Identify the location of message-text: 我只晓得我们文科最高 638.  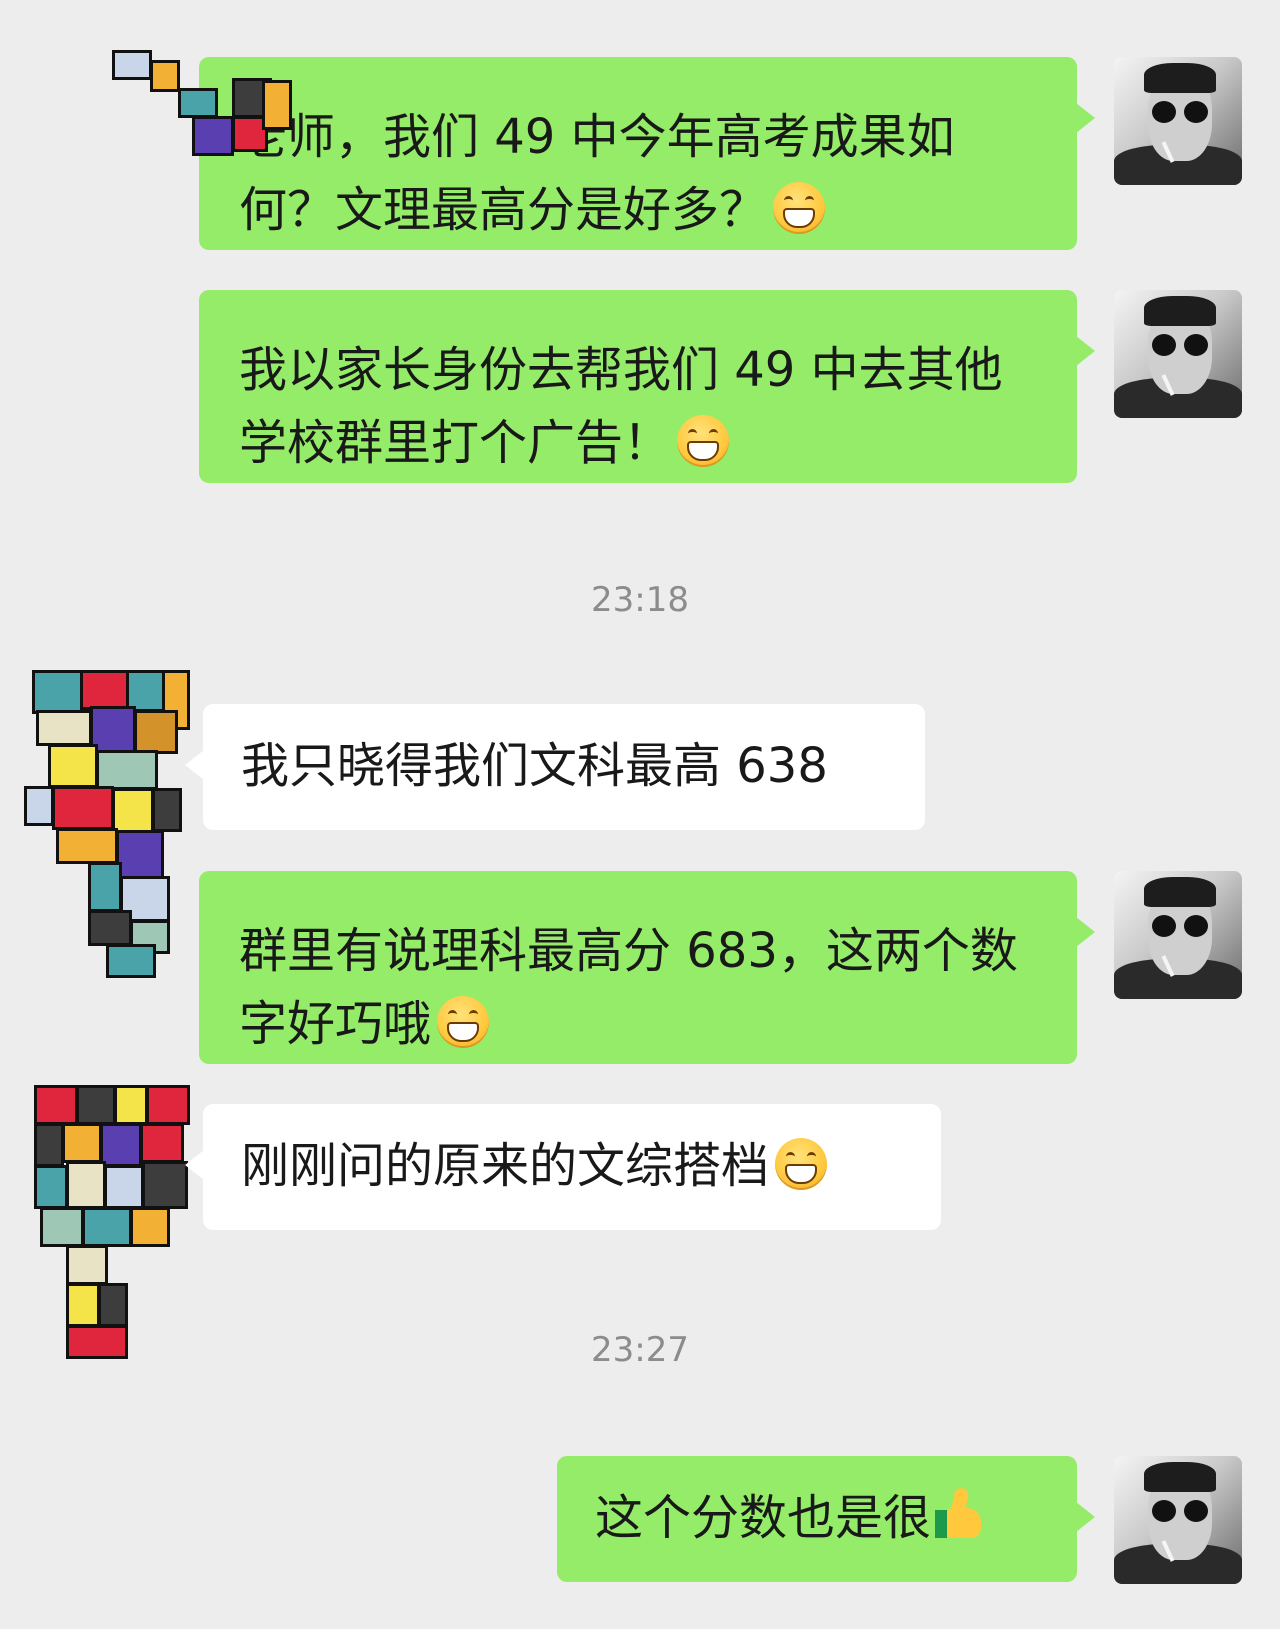
(534, 766).